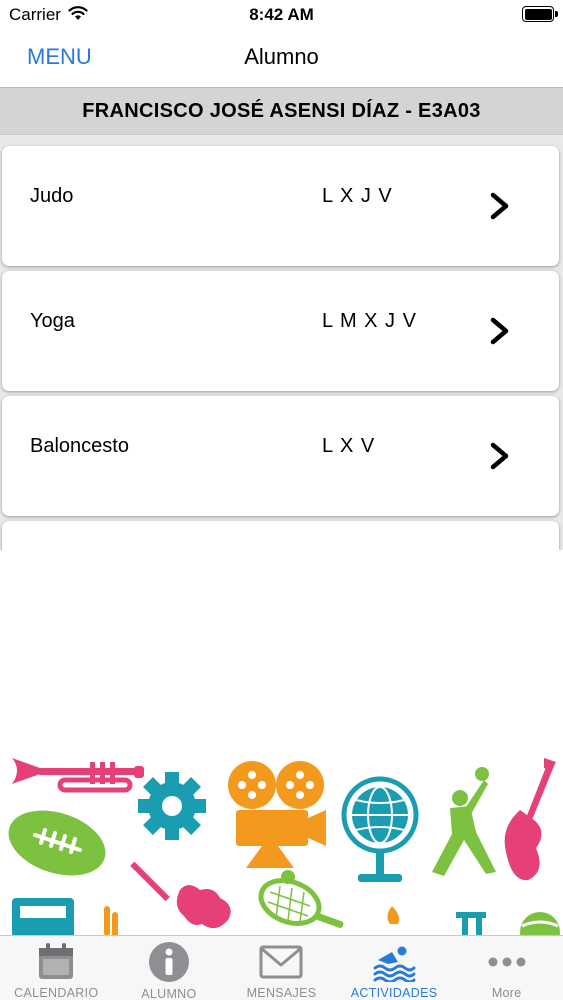 The image size is (563, 1000). What do you see at coordinates (506, 993) in the screenshot?
I see `tab-label: More` at bounding box center [506, 993].